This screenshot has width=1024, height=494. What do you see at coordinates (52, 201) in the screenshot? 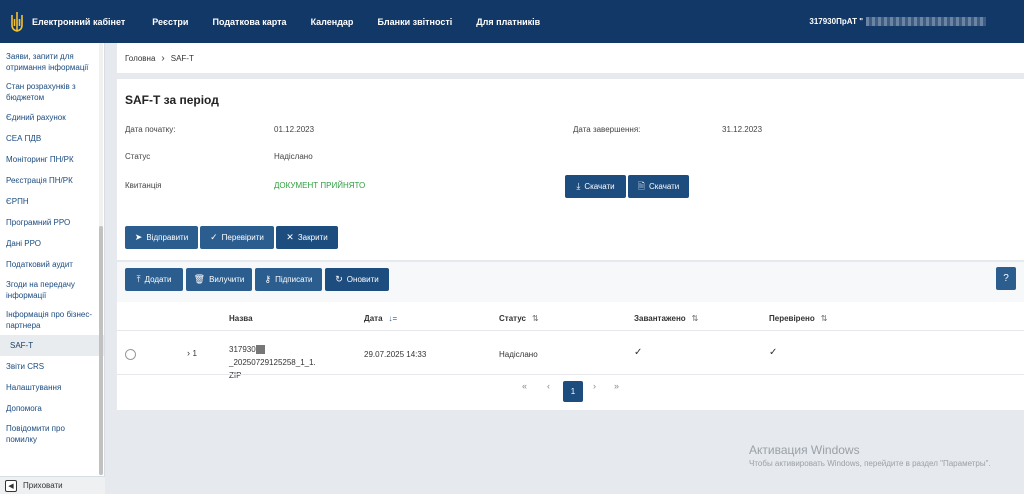
I see `sidebar-item-erpn: ЄРПН` at bounding box center [52, 201].